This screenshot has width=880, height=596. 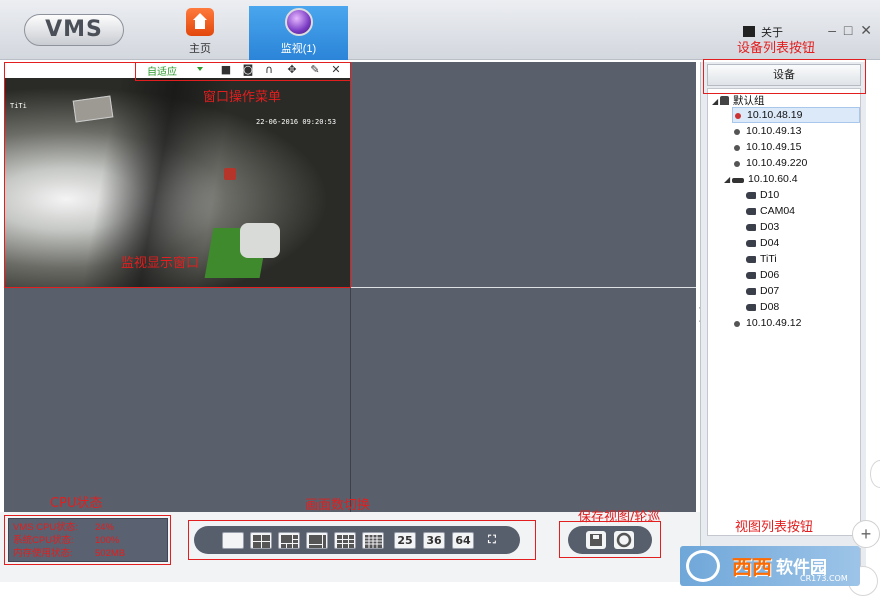 I want to click on tree-device: 10.10.49.220, so click(x=769, y=163).